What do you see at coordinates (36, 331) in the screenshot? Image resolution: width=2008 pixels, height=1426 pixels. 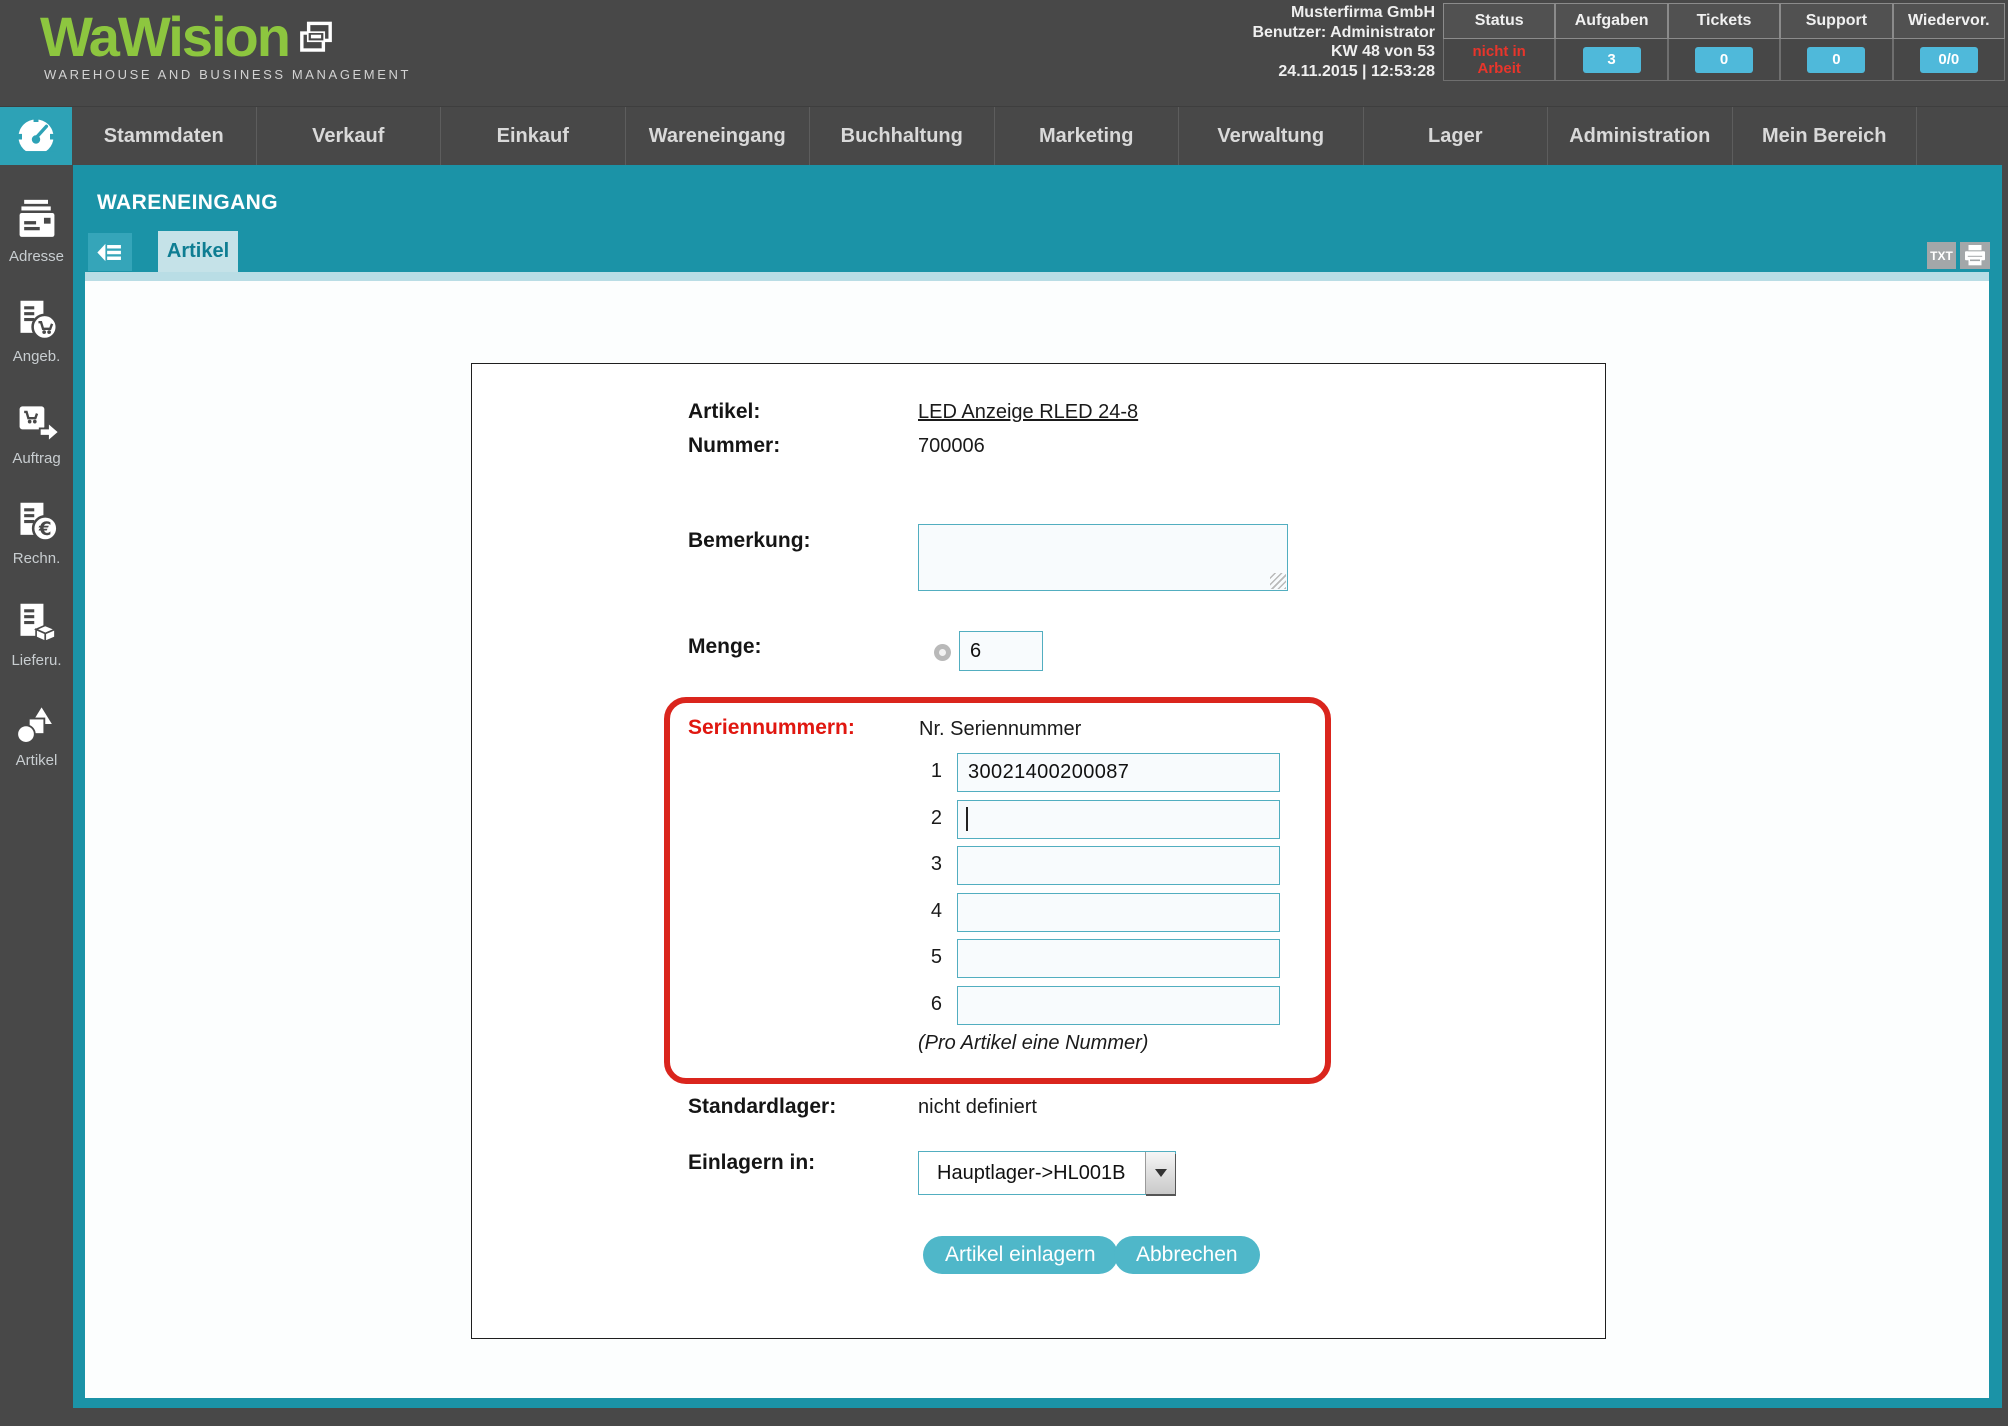 I see `sidebar-item-angebot: Angeb.` at bounding box center [36, 331].